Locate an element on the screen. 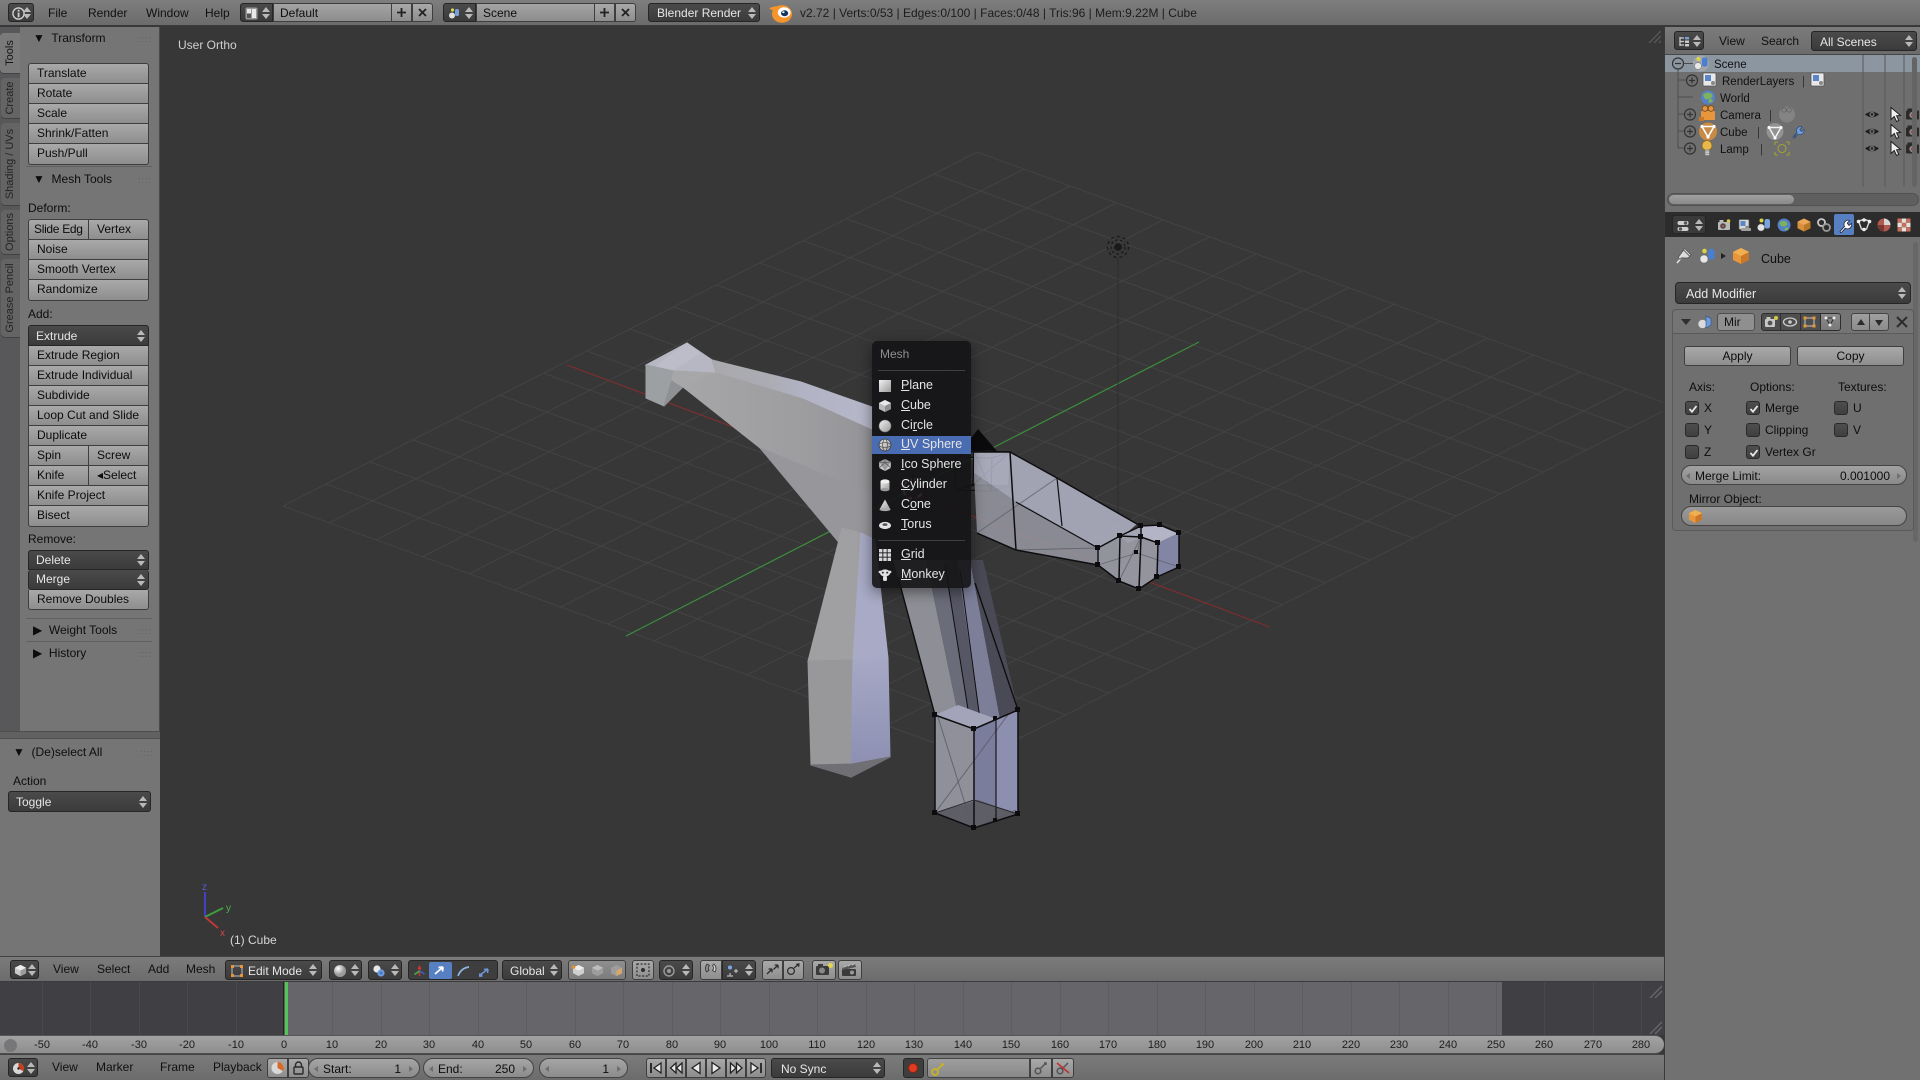 The width and height of the screenshot is (1920, 1080). svg-text: z is located at coordinates (204, 887).